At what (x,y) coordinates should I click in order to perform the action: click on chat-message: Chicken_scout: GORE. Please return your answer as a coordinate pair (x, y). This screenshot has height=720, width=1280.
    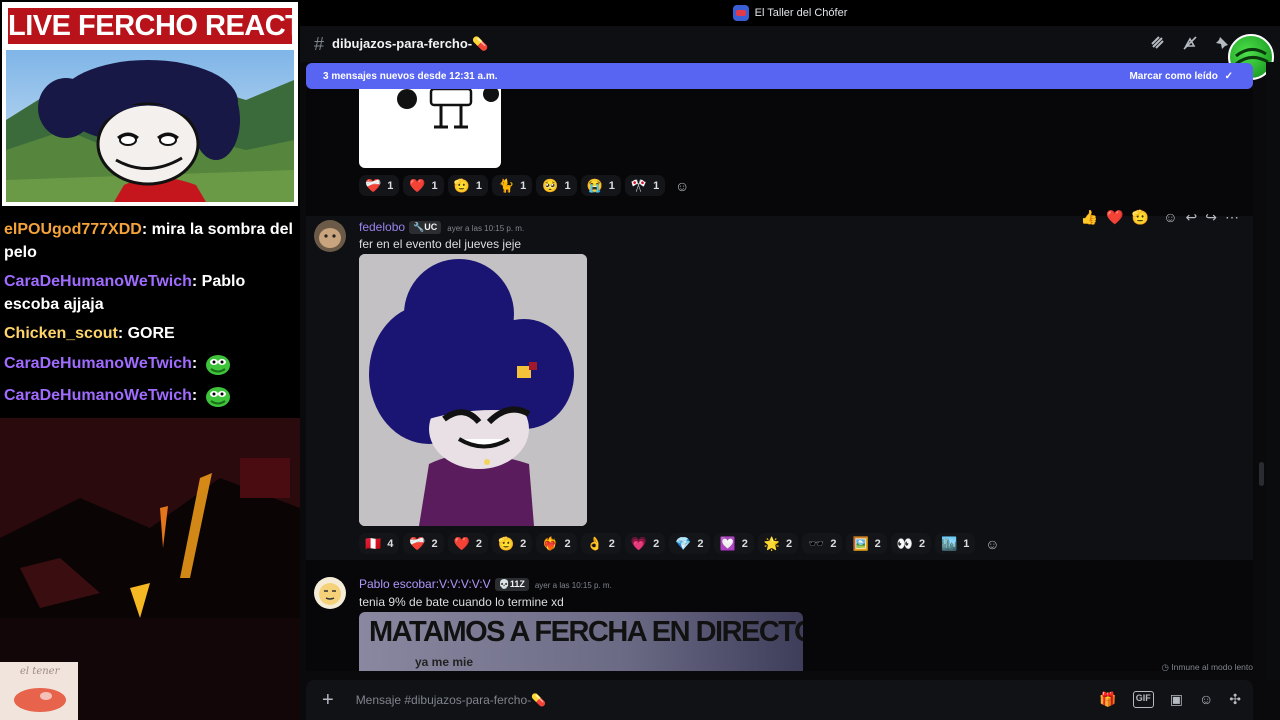
    Looking at the image, I should click on (89, 333).